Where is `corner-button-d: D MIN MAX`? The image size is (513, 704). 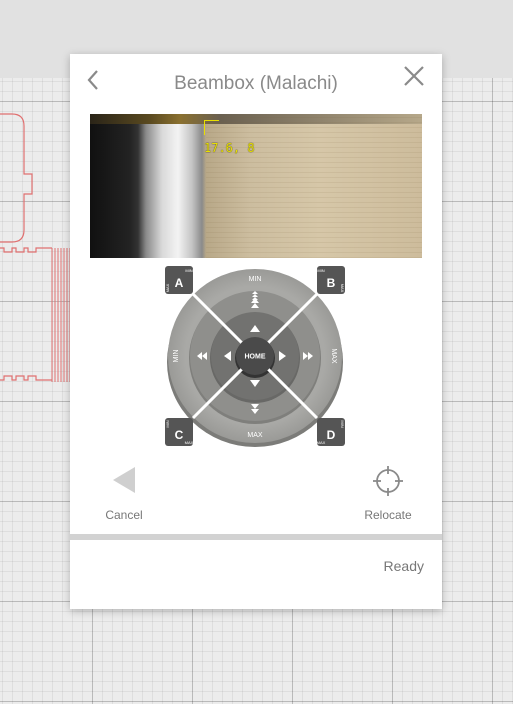 corner-button-d: D MIN MAX is located at coordinates (331, 432).